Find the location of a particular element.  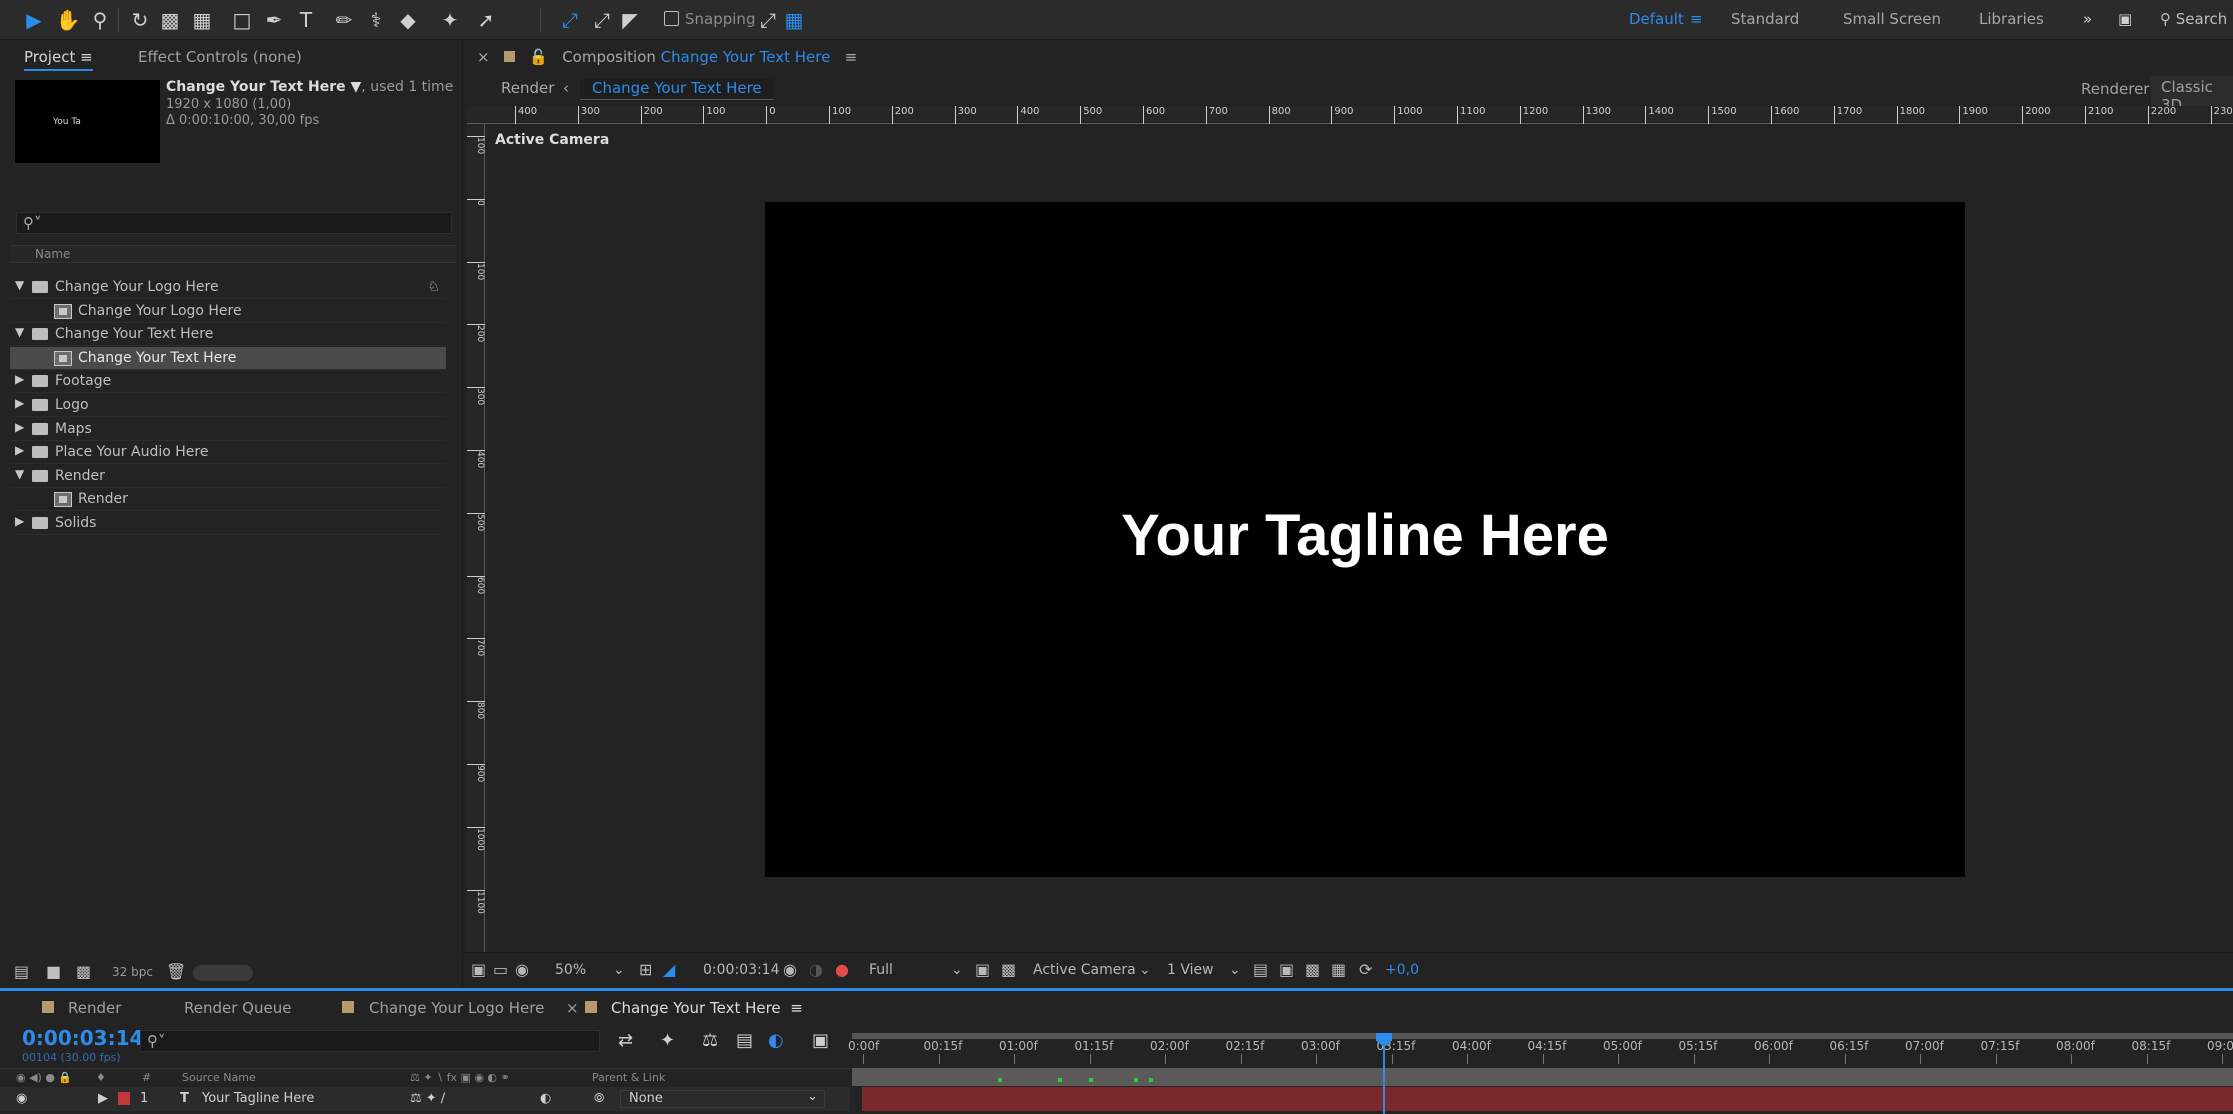

tab-project: Project ≡ is located at coordinates (58, 59).